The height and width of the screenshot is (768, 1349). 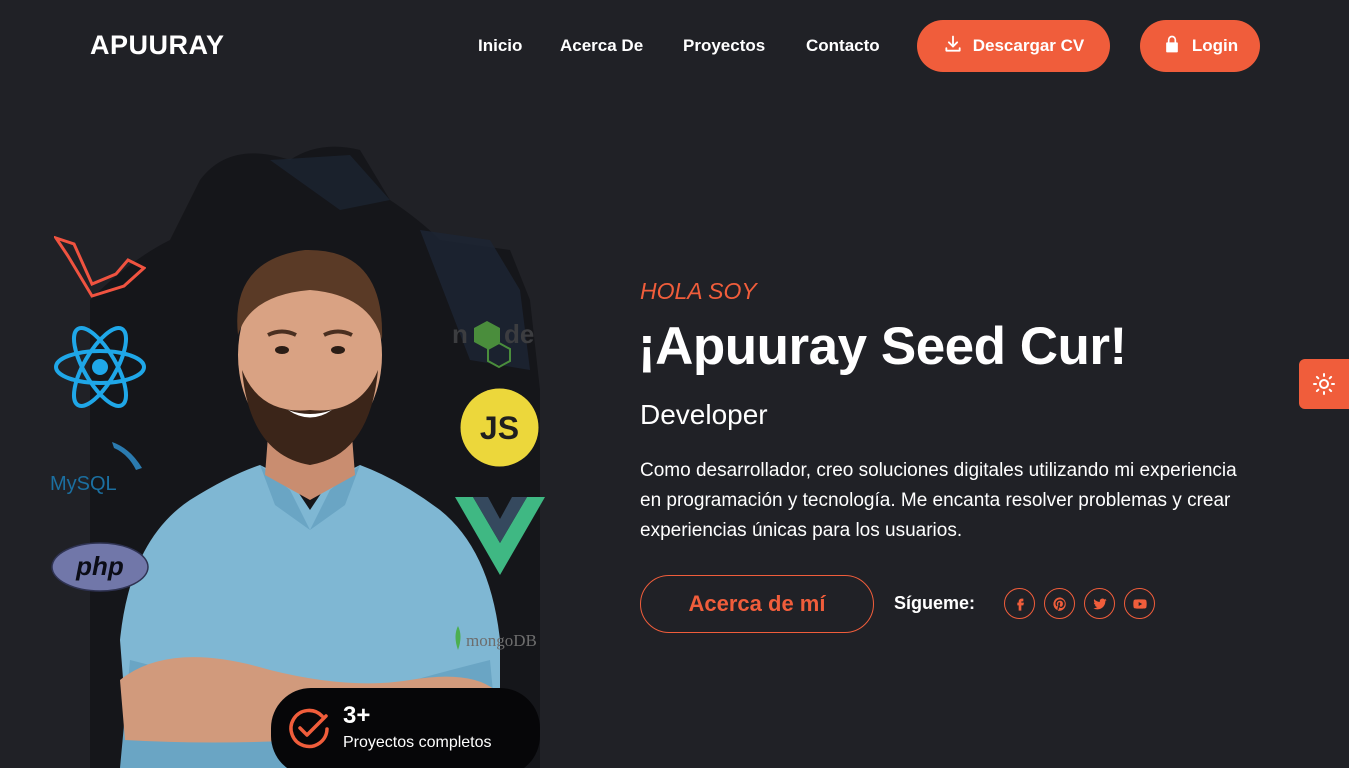 I want to click on pinterest-link, so click(x=1059, y=603).